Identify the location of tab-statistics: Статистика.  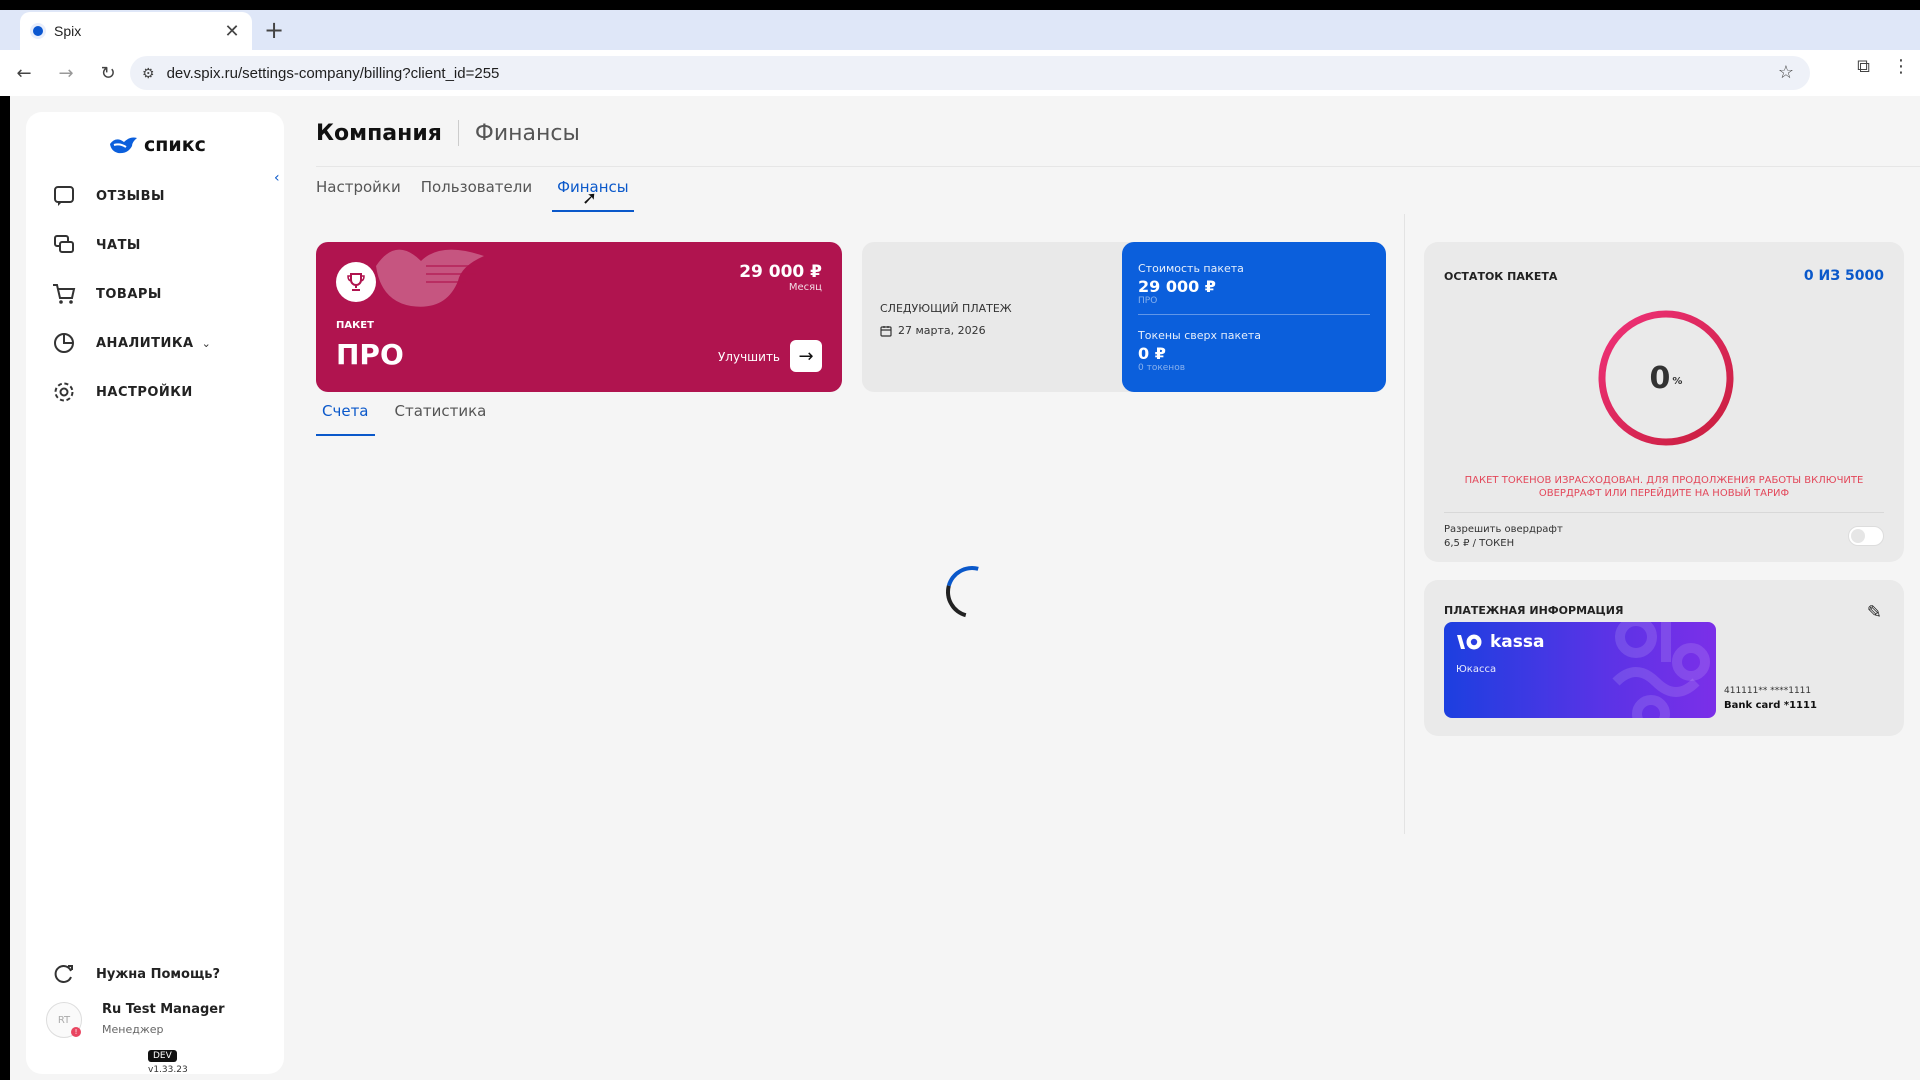
(441, 419).